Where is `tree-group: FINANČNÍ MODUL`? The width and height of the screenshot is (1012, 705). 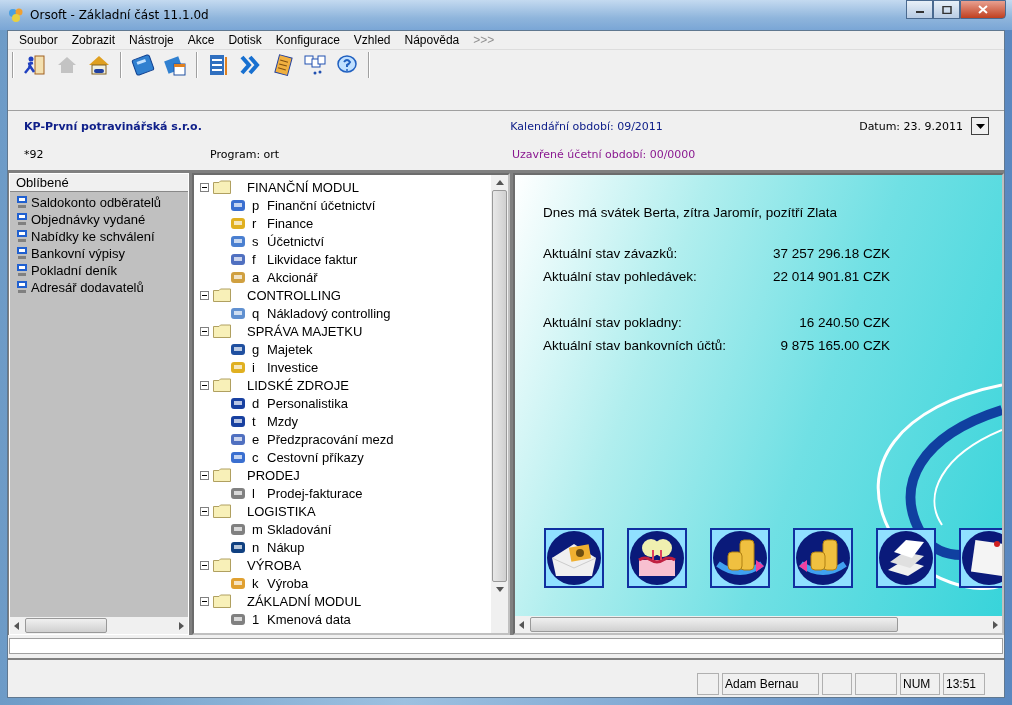 tree-group: FINANČNÍ MODUL is located at coordinates (303, 187).